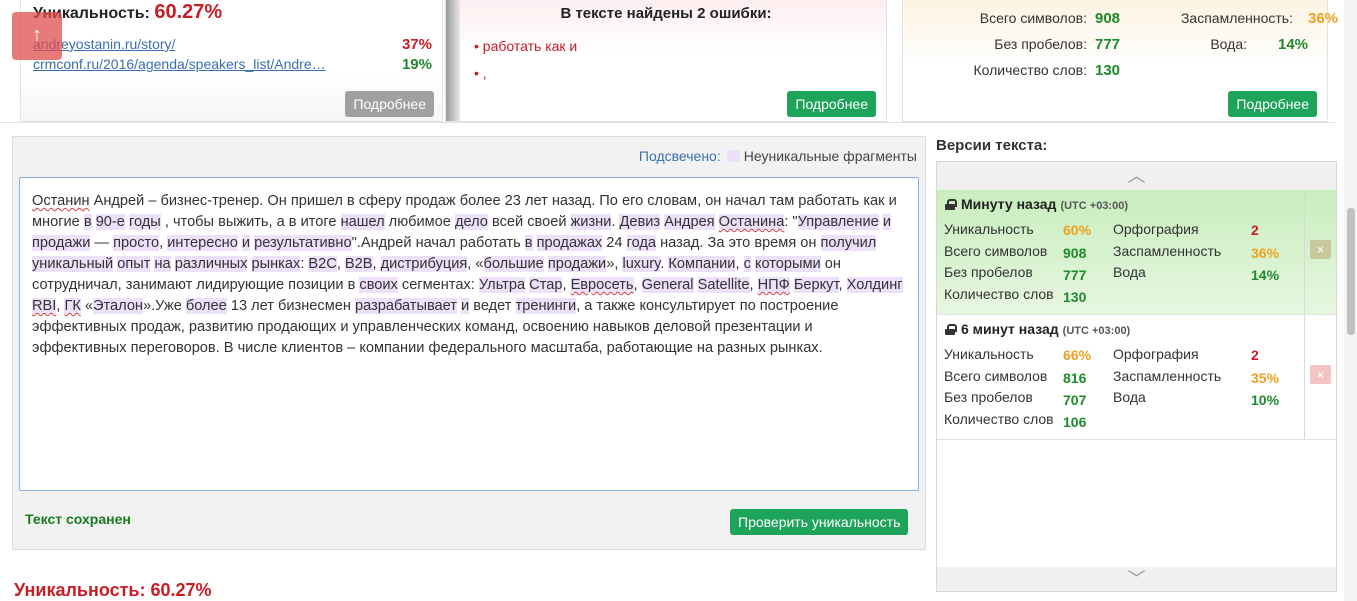  What do you see at coordinates (362, 222) in the screenshot?
I see `highlighted-fragment: нашел` at bounding box center [362, 222].